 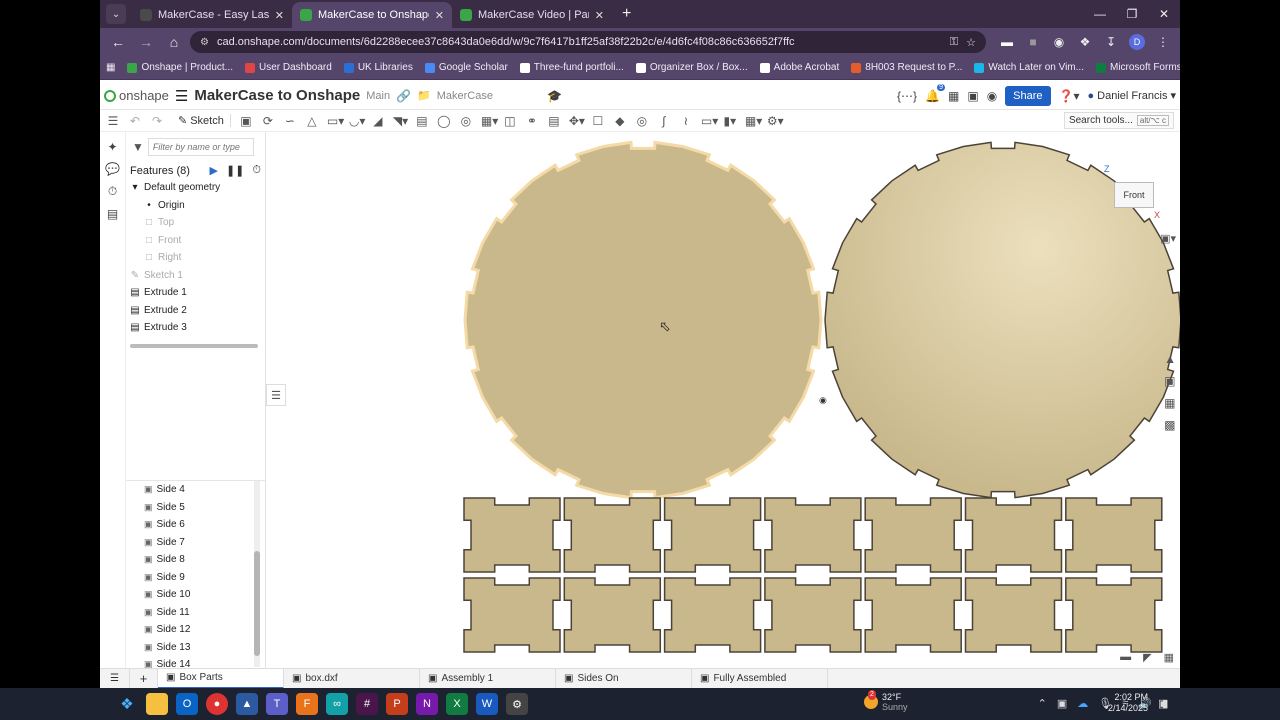 I want to click on add-tab-button: +, so click(x=144, y=678).